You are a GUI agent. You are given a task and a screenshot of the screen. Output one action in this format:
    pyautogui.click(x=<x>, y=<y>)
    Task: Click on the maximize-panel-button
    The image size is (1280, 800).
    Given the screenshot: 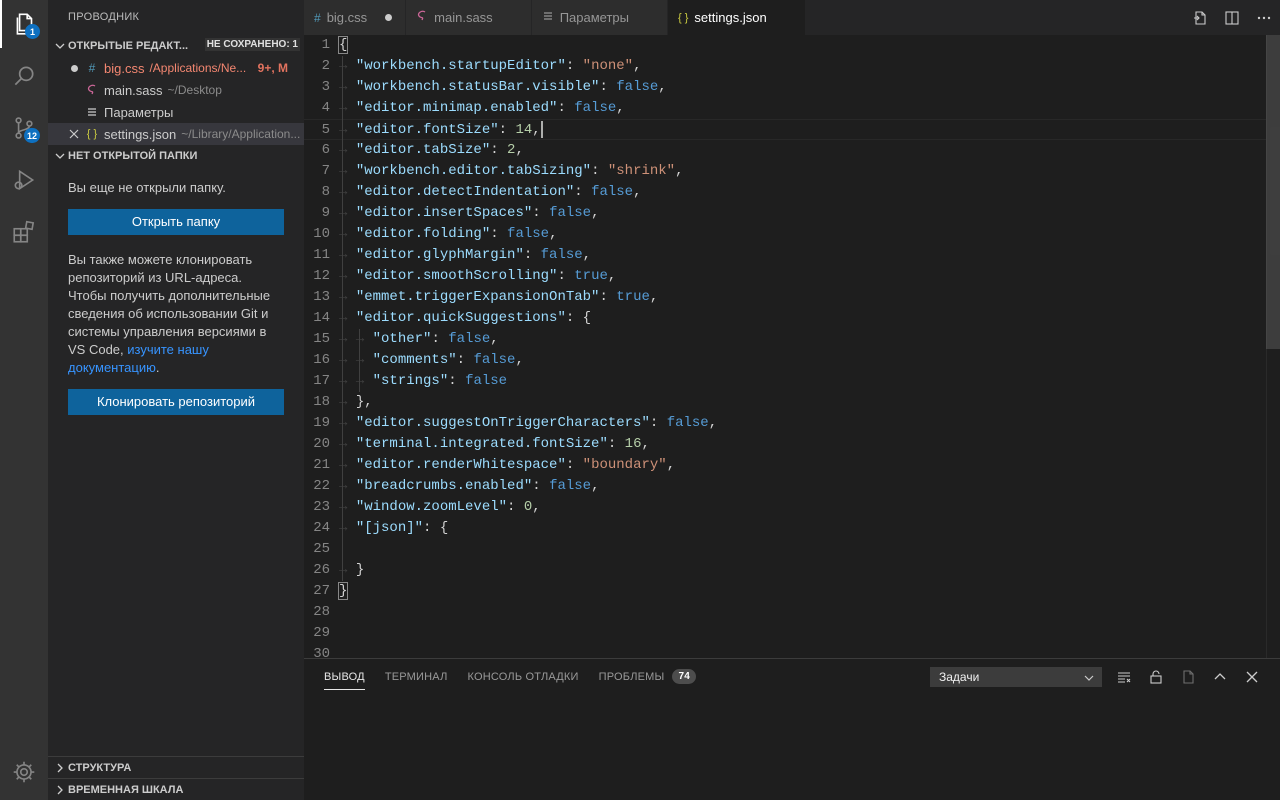 What is the action you would take?
    pyautogui.click(x=1220, y=677)
    